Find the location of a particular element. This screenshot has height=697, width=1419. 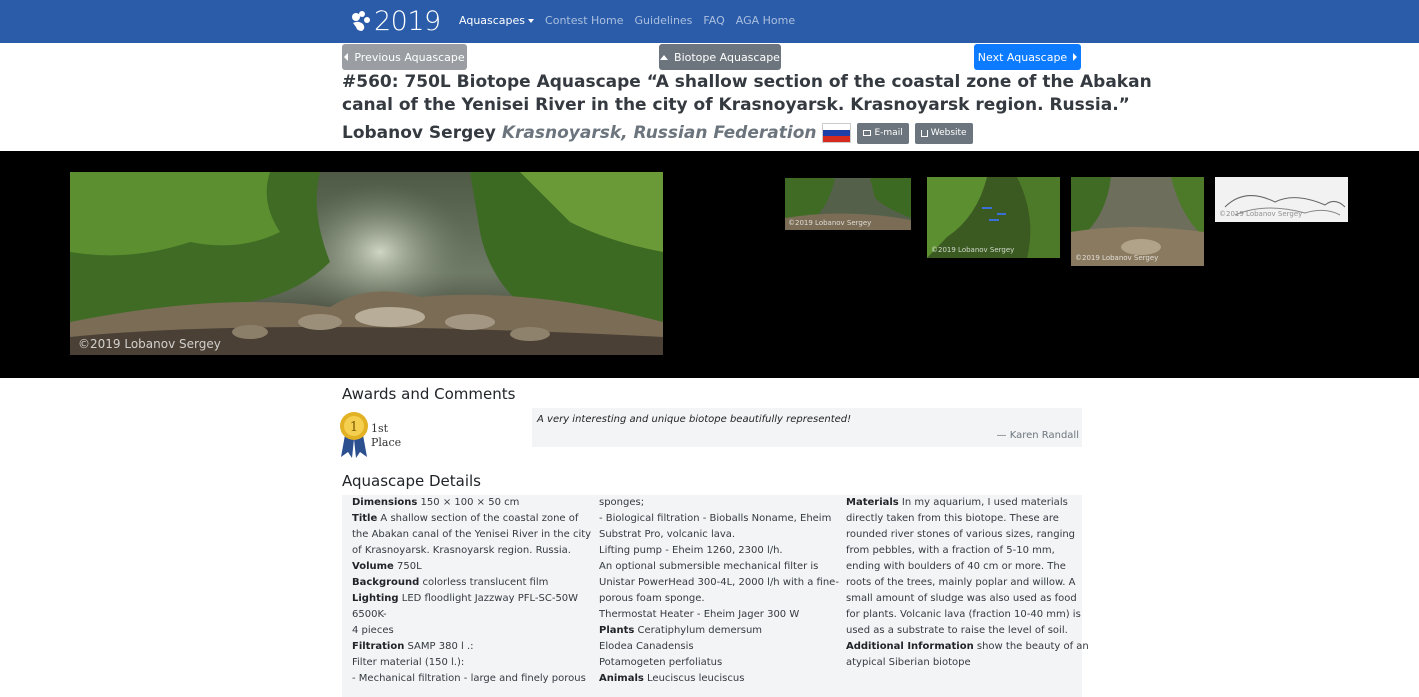

category-button: Biotope Aquascape is located at coordinates (720, 57).